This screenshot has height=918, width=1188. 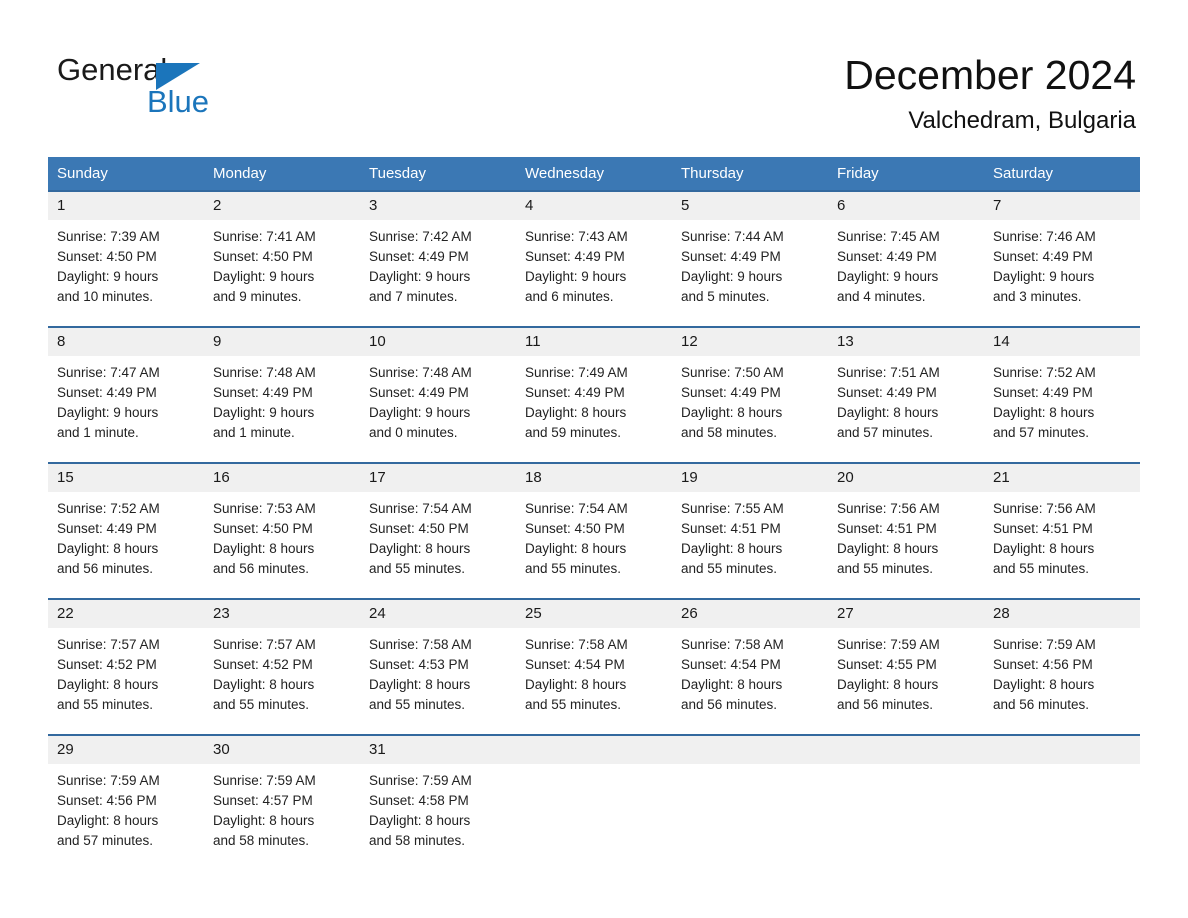 What do you see at coordinates (594, 206) in the screenshot?
I see `day-number: 4` at bounding box center [594, 206].